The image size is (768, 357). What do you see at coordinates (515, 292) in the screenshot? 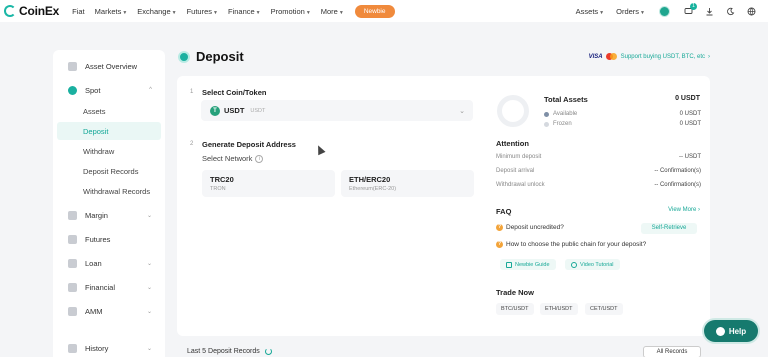
I see `trade-now-title: Trade Now` at bounding box center [515, 292].